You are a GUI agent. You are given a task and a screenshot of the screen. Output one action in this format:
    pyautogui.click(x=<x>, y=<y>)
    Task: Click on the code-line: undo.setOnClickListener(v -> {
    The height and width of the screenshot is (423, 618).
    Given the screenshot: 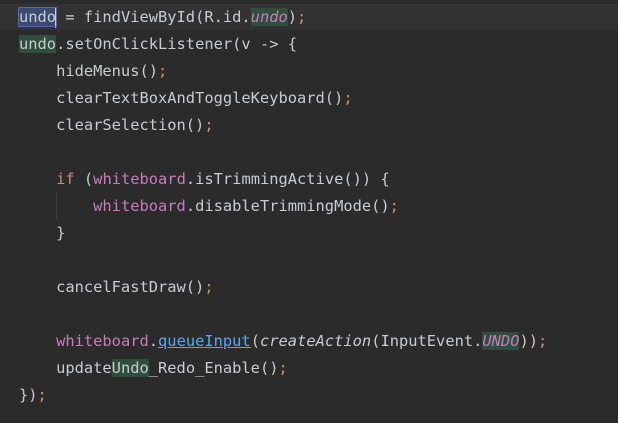 What is the action you would take?
    pyautogui.click(x=158, y=44)
    